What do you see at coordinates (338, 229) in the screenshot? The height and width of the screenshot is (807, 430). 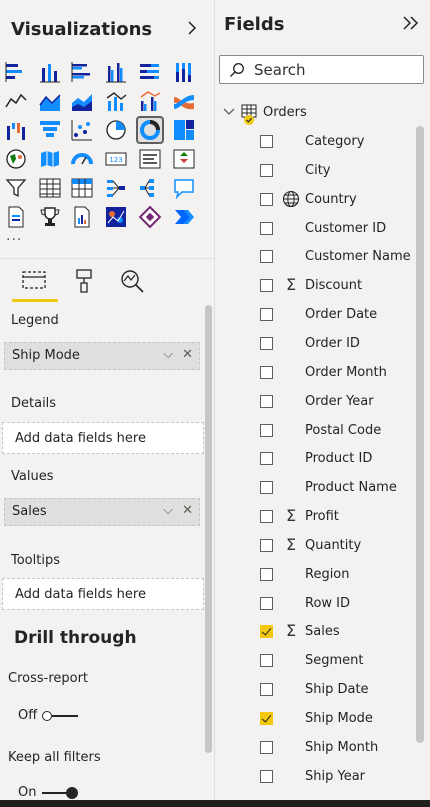 I see `field-row: Customer ID` at bounding box center [338, 229].